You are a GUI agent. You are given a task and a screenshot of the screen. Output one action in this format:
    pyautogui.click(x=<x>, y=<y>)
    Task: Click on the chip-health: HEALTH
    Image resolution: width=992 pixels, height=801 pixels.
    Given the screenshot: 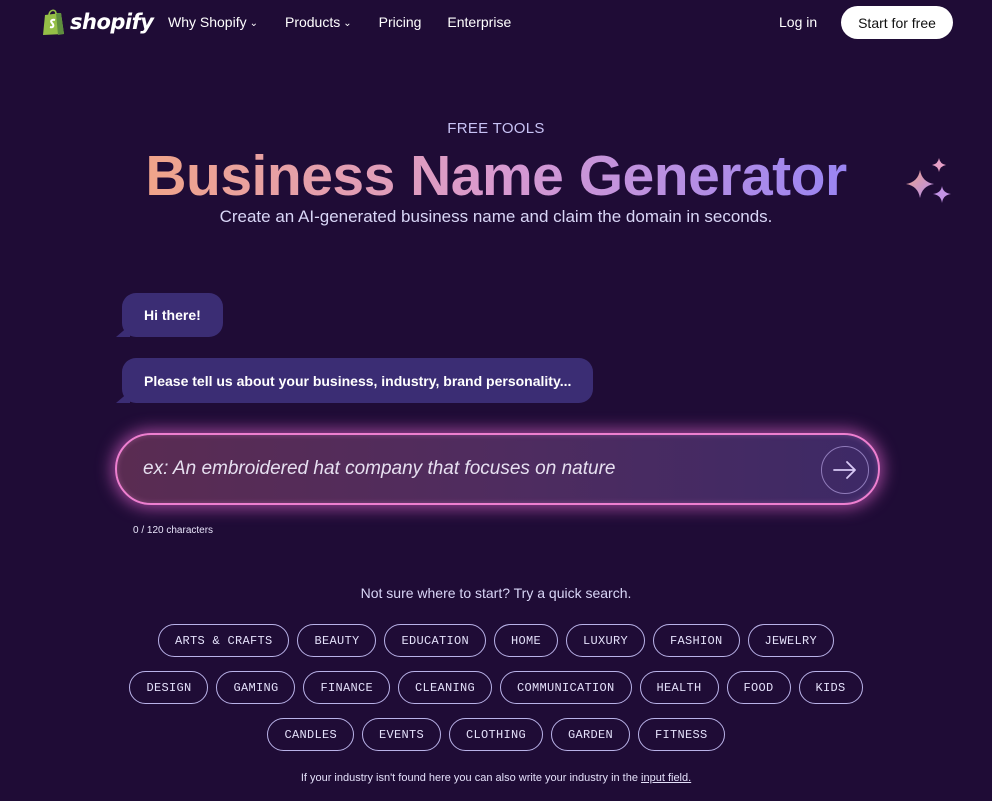 What is the action you would take?
    pyautogui.click(x=679, y=687)
    